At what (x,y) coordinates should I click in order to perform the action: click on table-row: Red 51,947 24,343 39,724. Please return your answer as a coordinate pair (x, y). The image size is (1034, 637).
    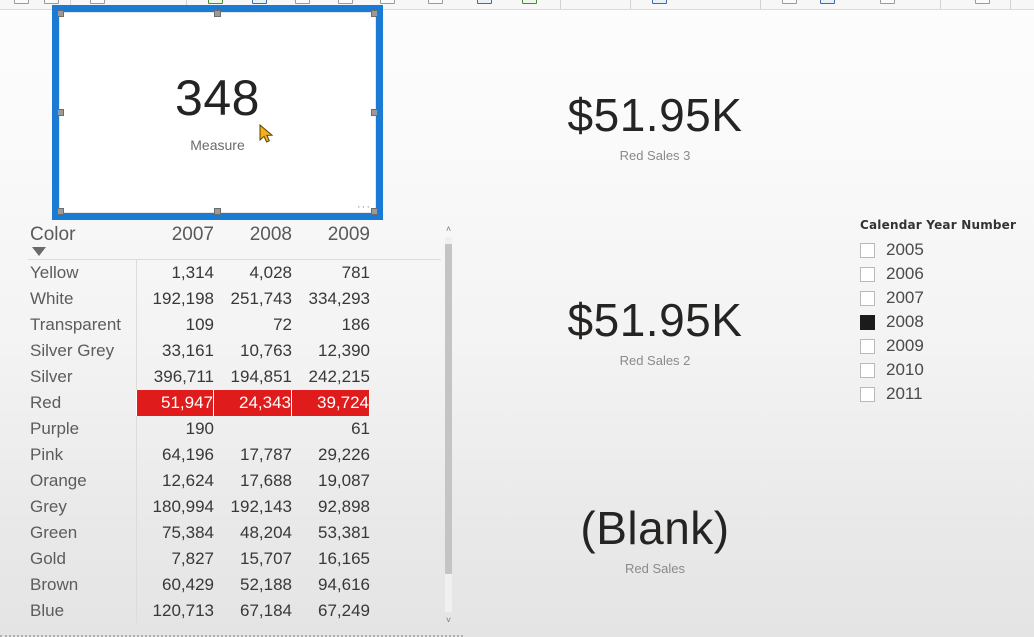
    Looking at the image, I should click on (231, 403).